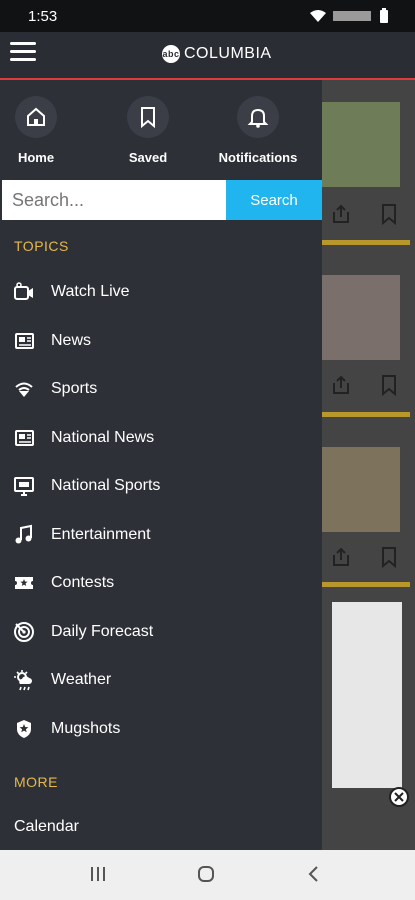  I want to click on menu-item-national-news: National News, so click(161, 438).